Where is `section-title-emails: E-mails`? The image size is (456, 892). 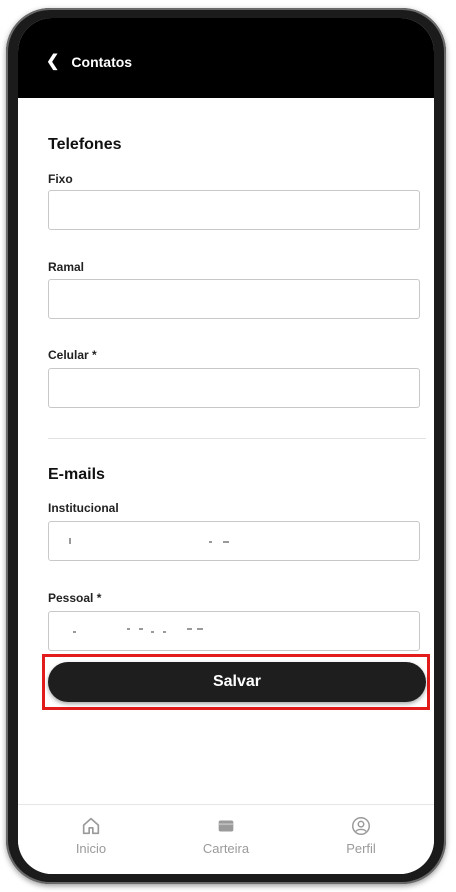 section-title-emails: E-mails is located at coordinates (76, 474).